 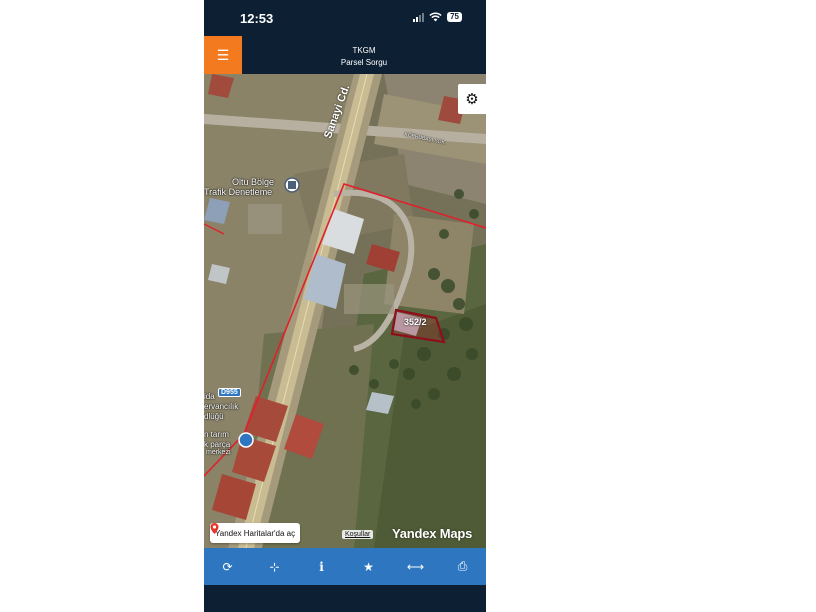 What do you see at coordinates (358, 534) in the screenshot?
I see `terms-link: Koşullar` at bounding box center [358, 534].